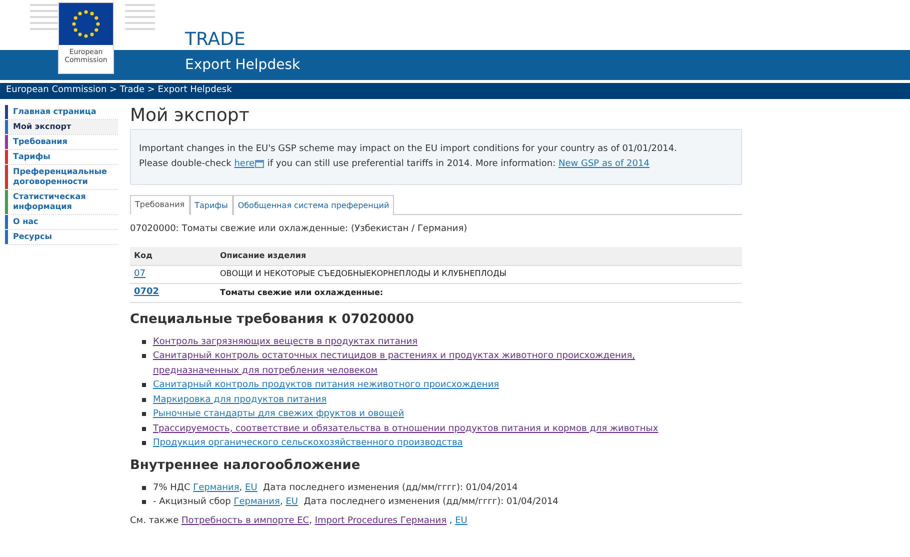  I want to click on column-header: Описание изделия, so click(264, 256).